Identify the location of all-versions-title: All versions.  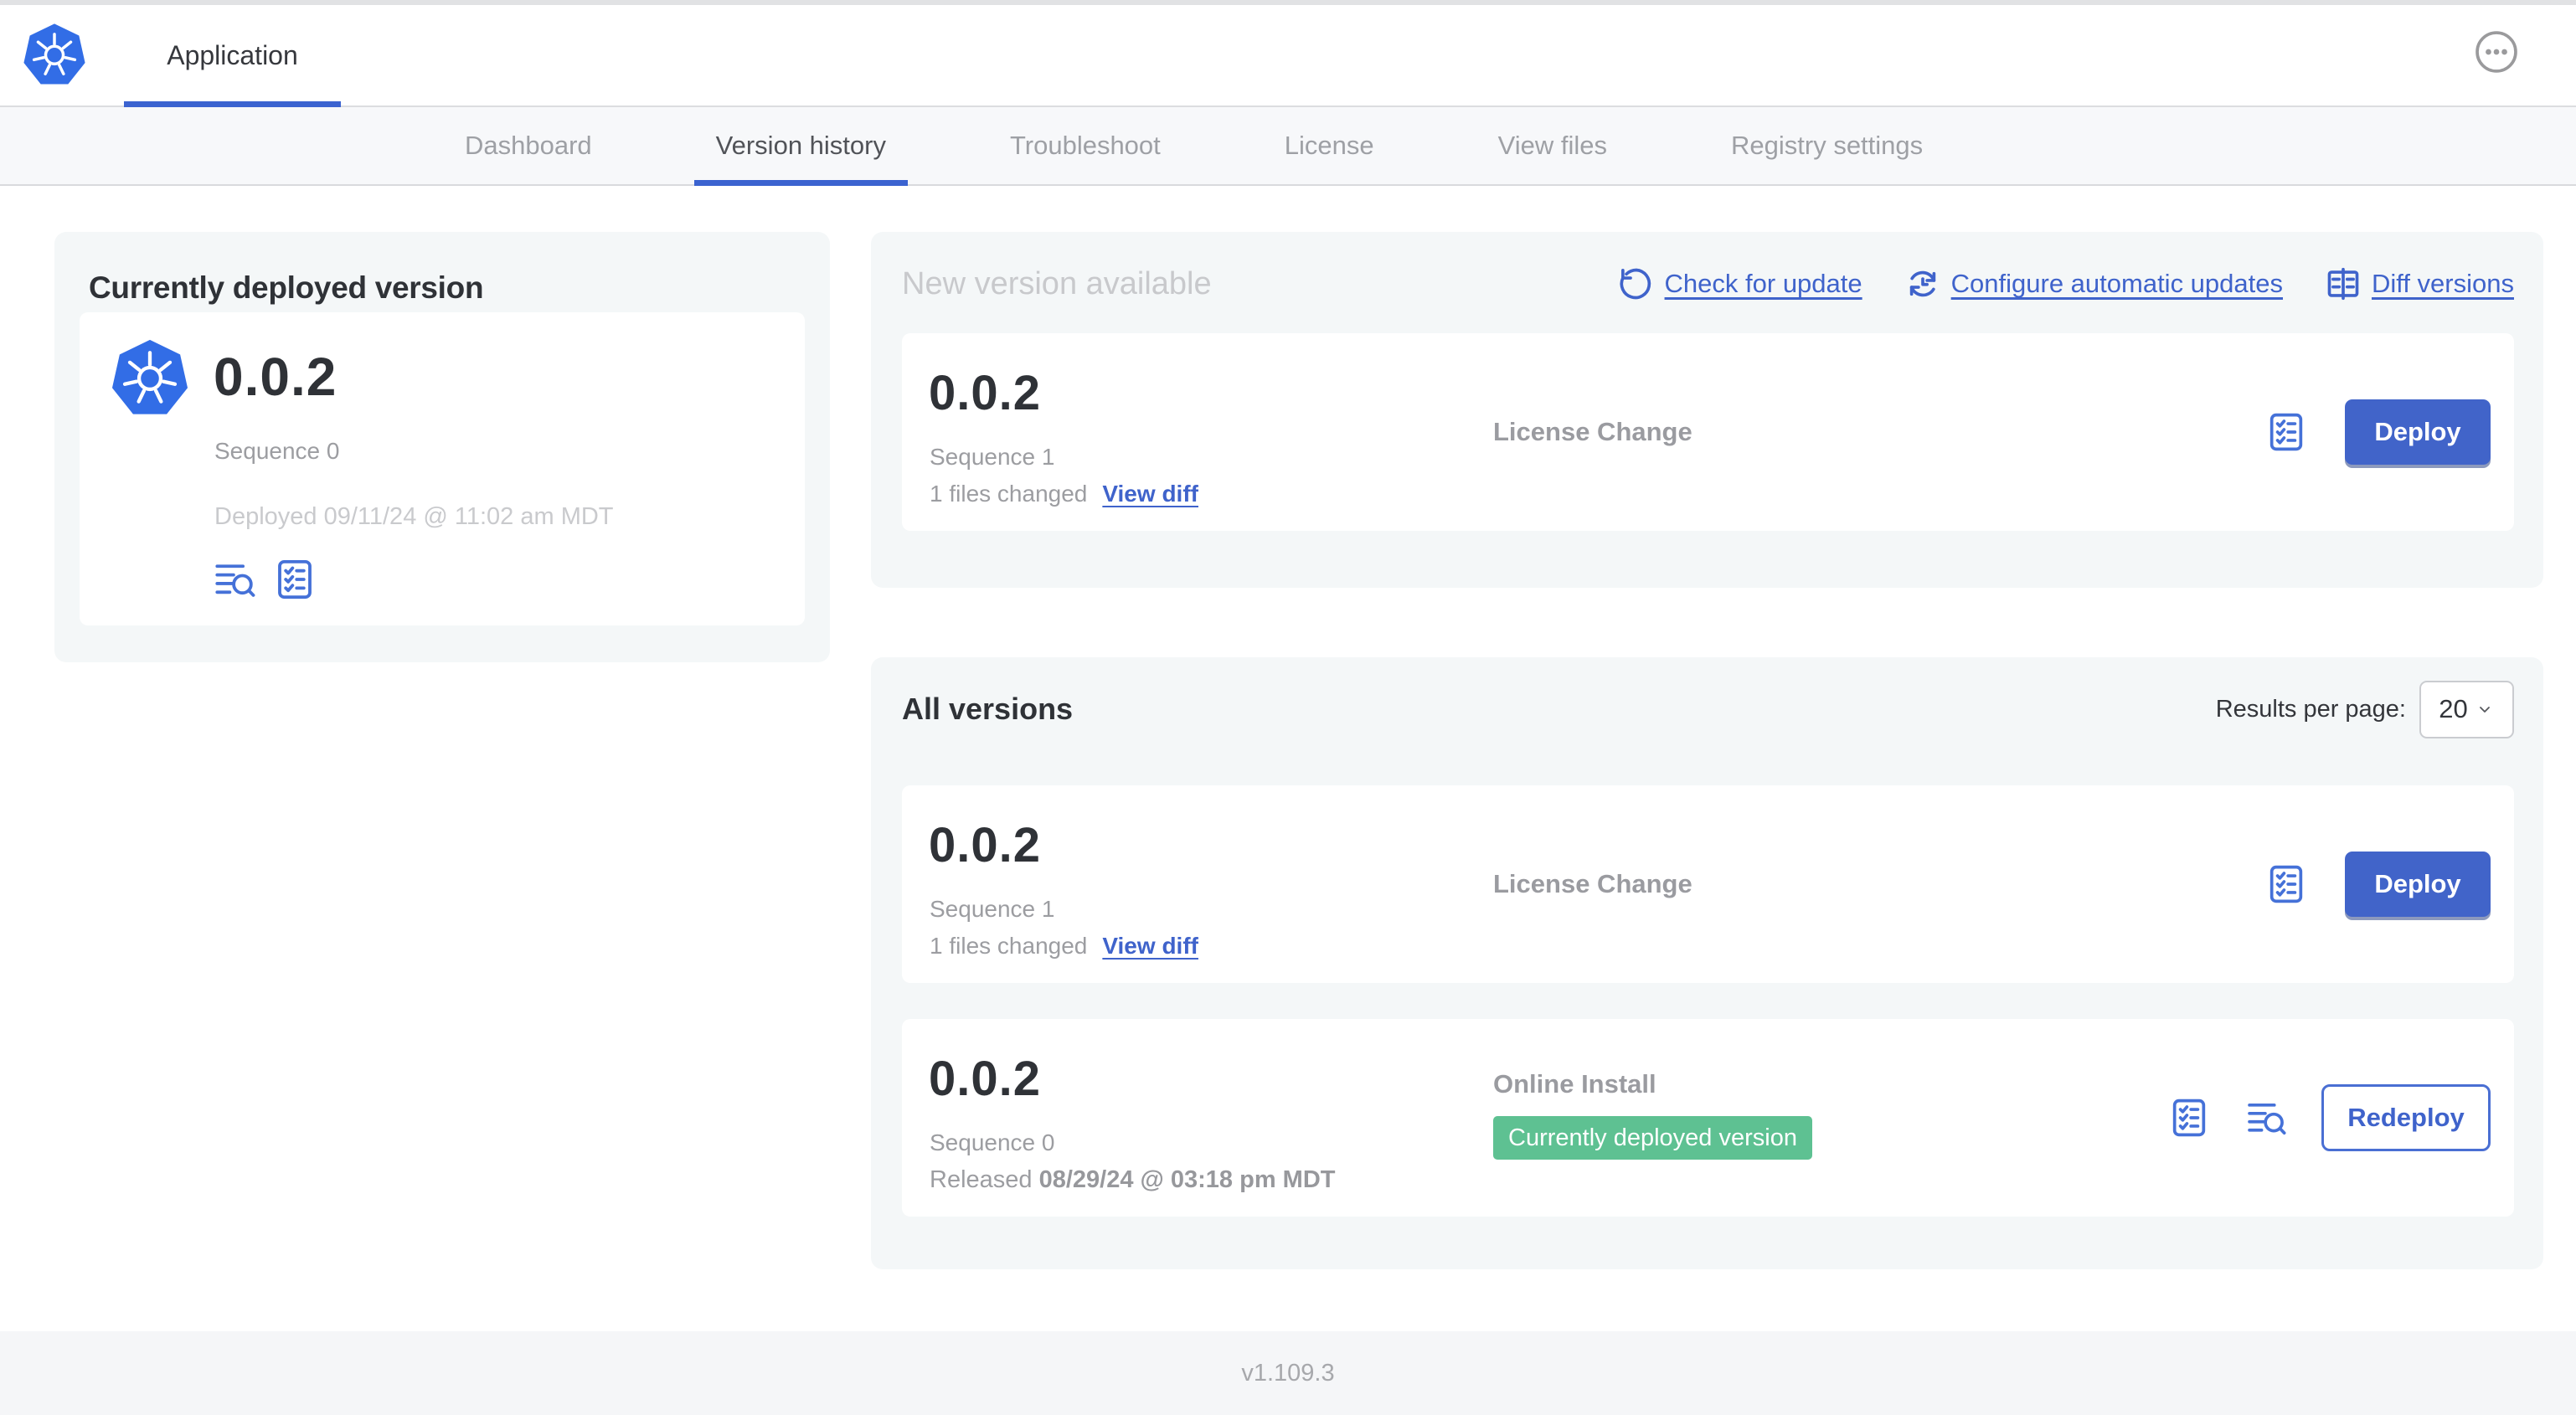
(988, 709).